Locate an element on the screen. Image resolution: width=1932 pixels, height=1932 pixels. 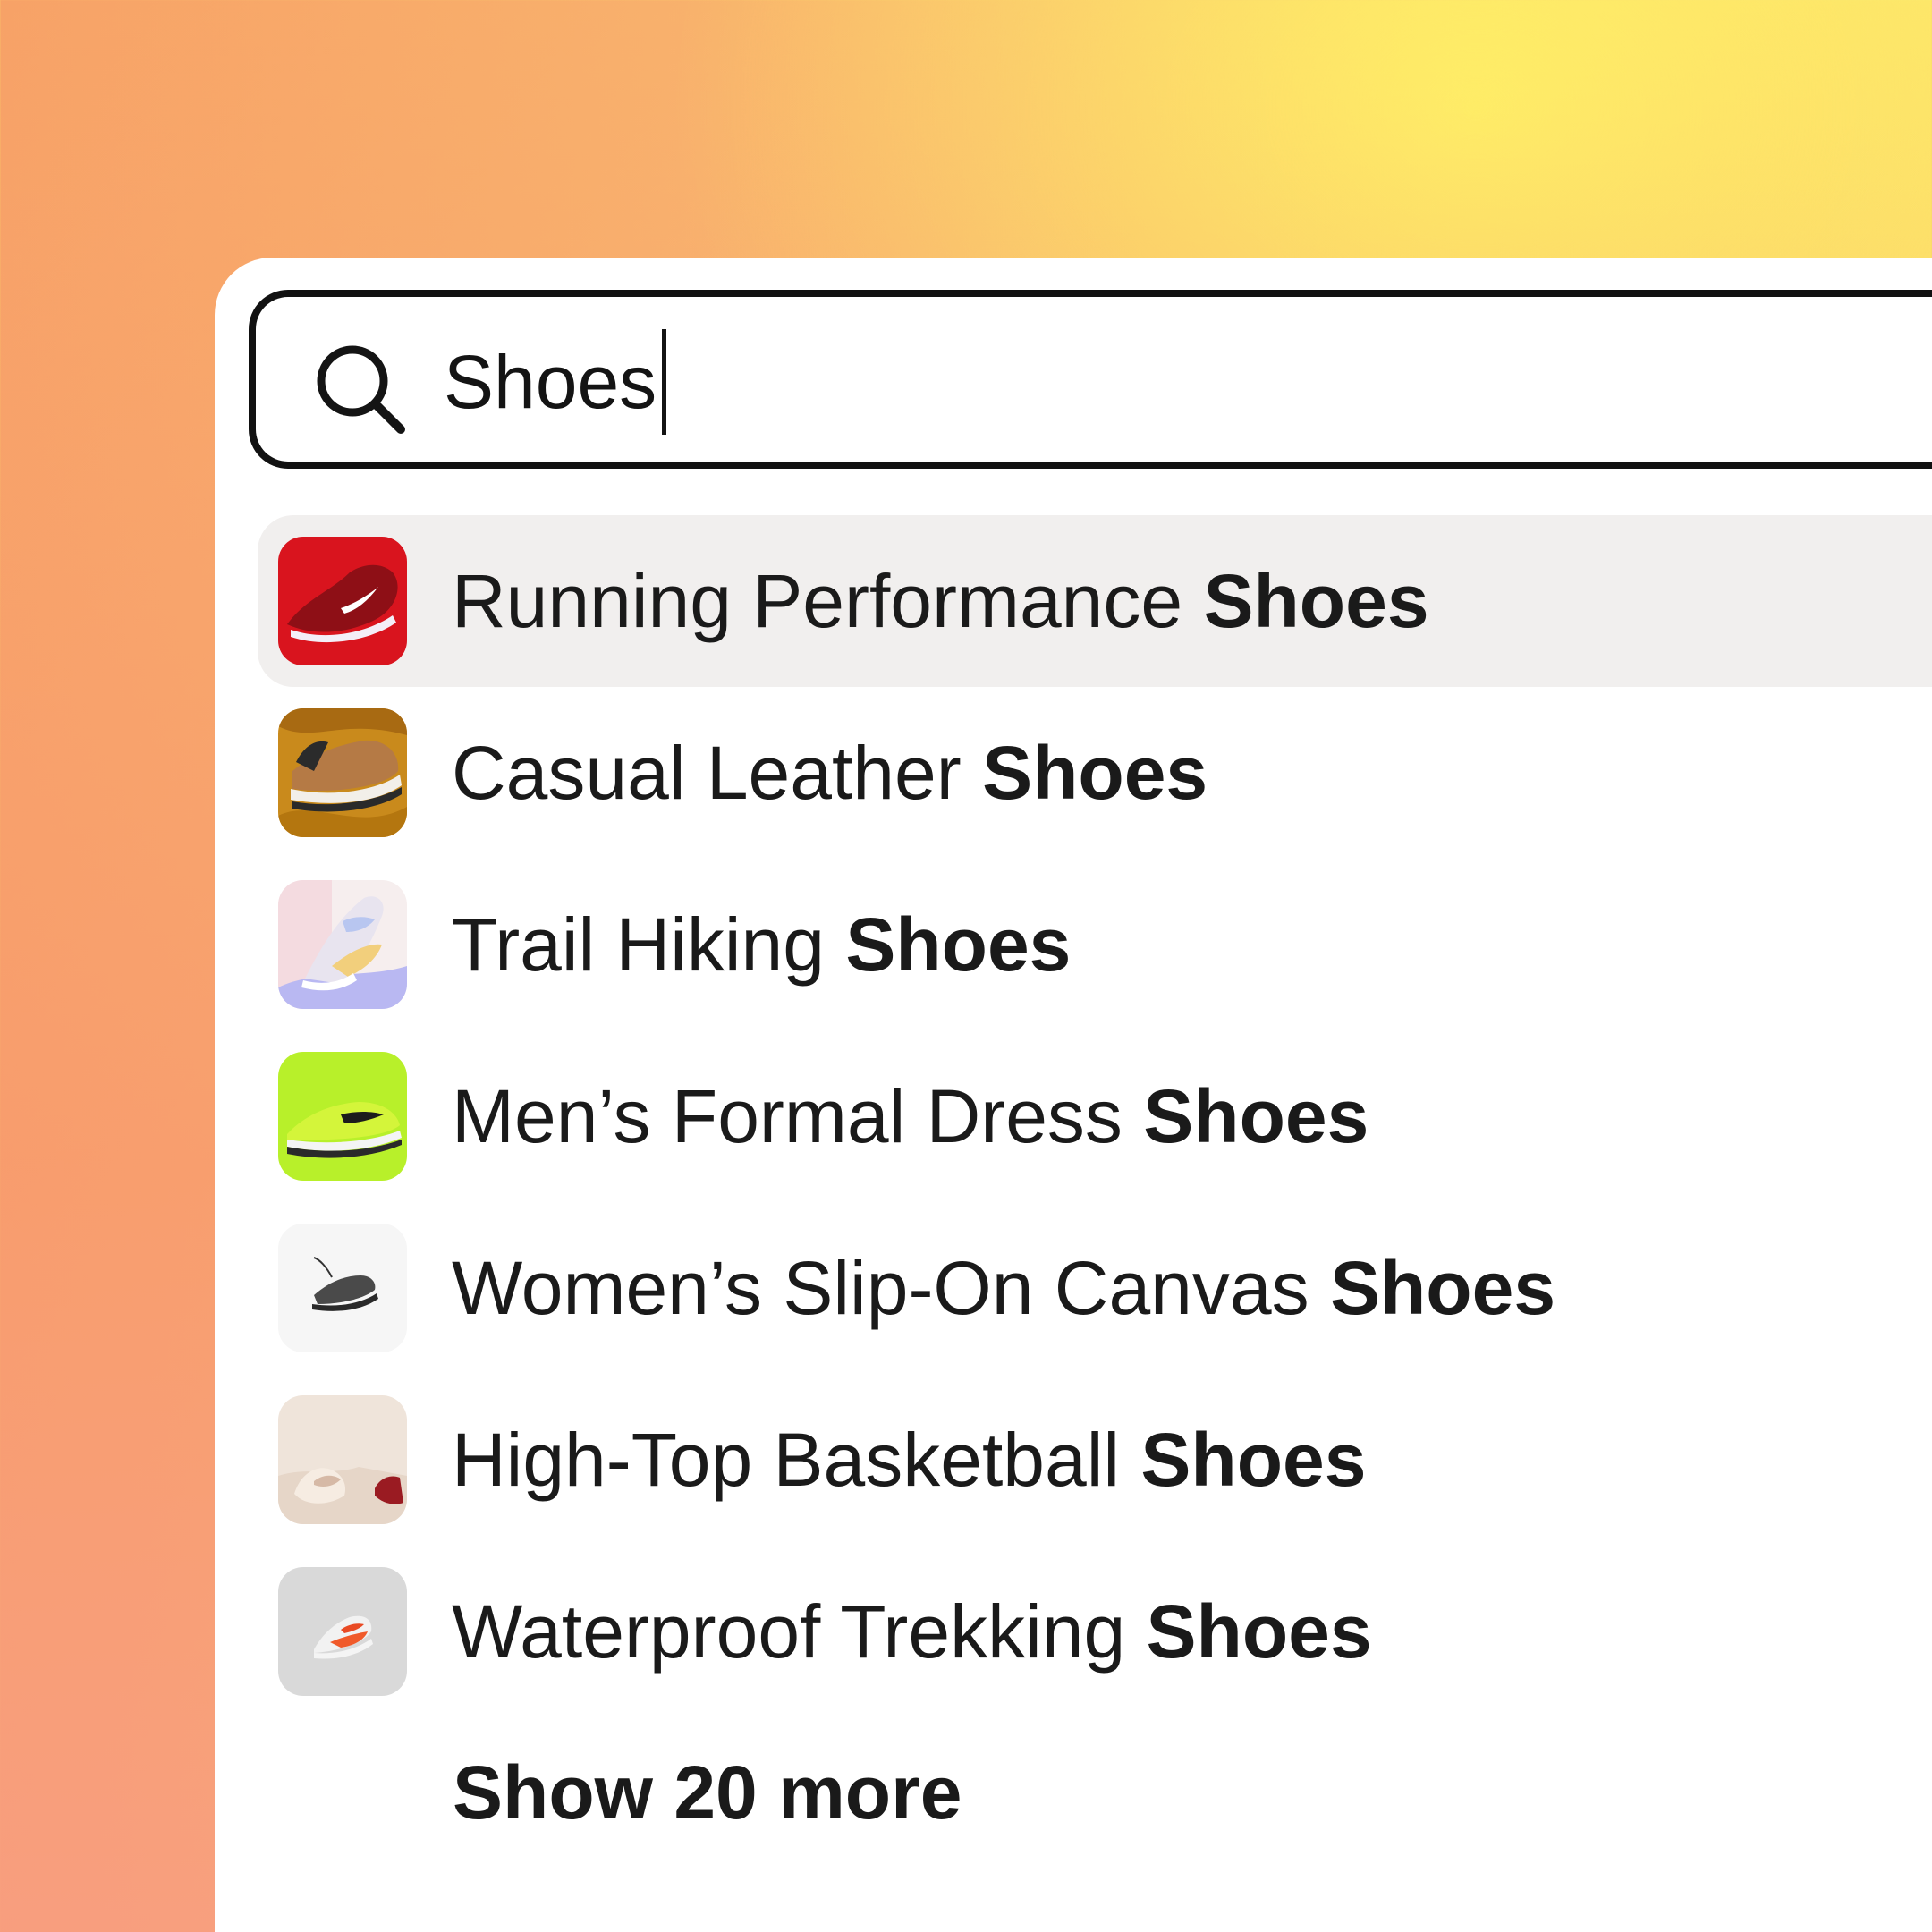
result-item: Men’s Formal Dress Shoes is located at coordinates (1095, 1116).